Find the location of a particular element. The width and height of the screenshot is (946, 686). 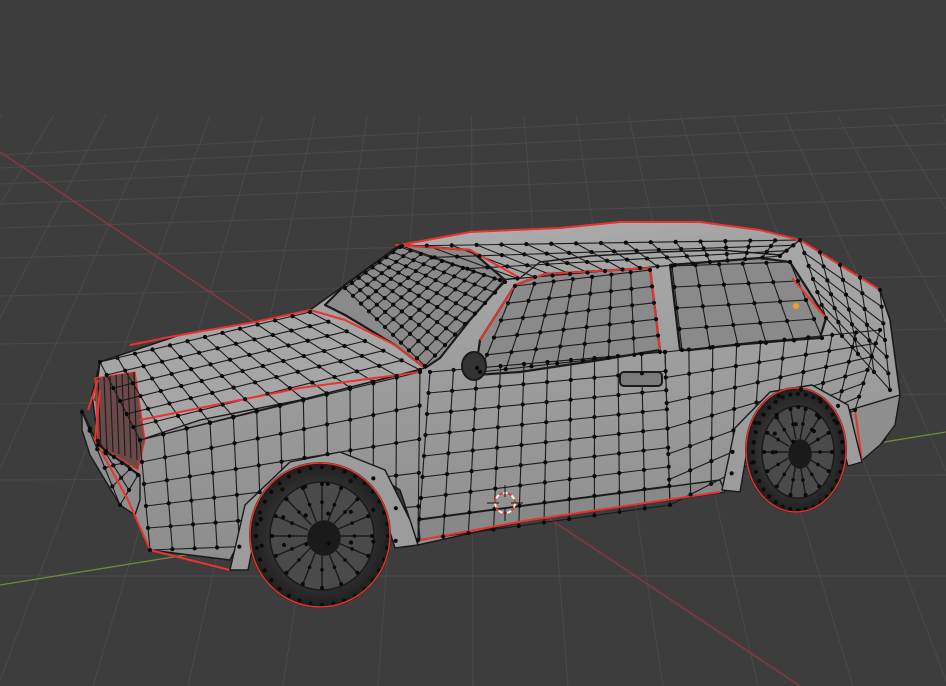

rear-wheel is located at coordinates (796, 450).